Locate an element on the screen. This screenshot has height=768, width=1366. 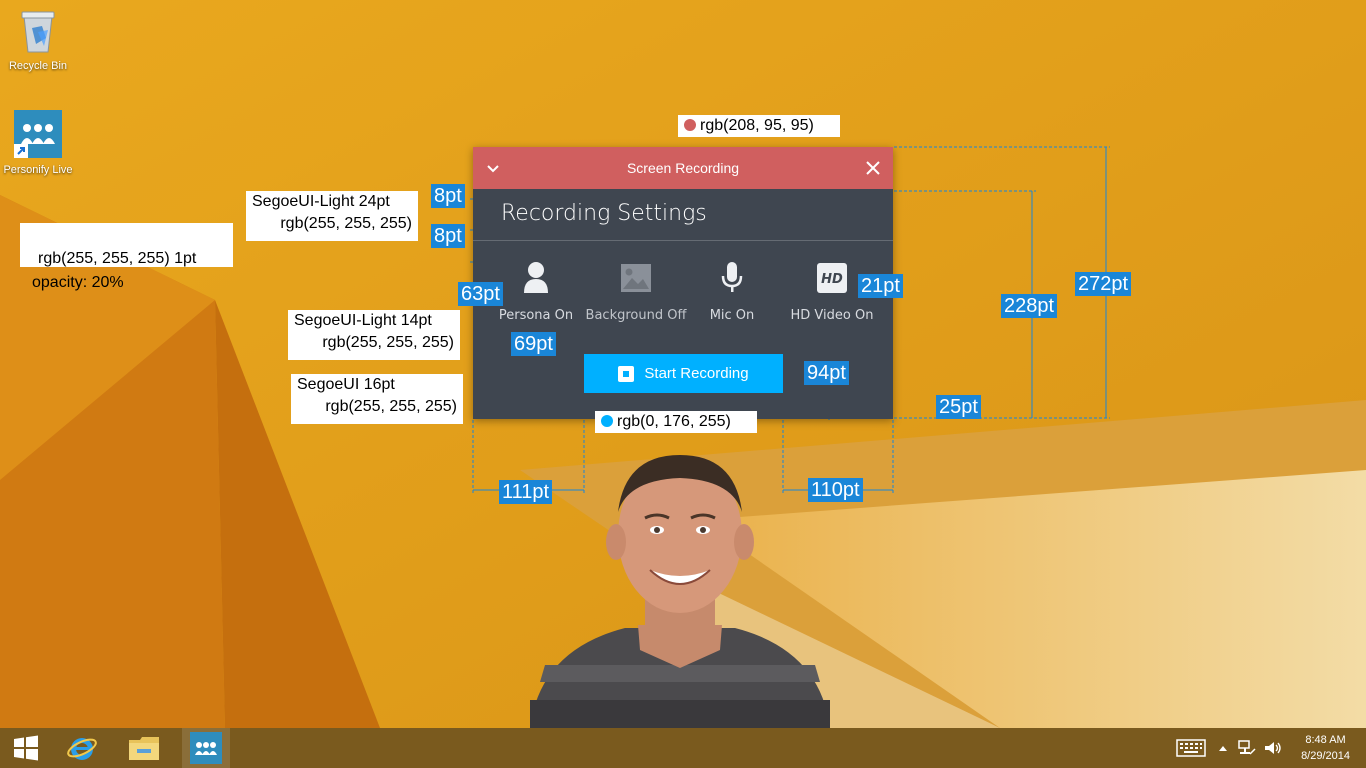
note-titlebar-color: rgb(208, 95, 95) is located at coordinates (759, 126).